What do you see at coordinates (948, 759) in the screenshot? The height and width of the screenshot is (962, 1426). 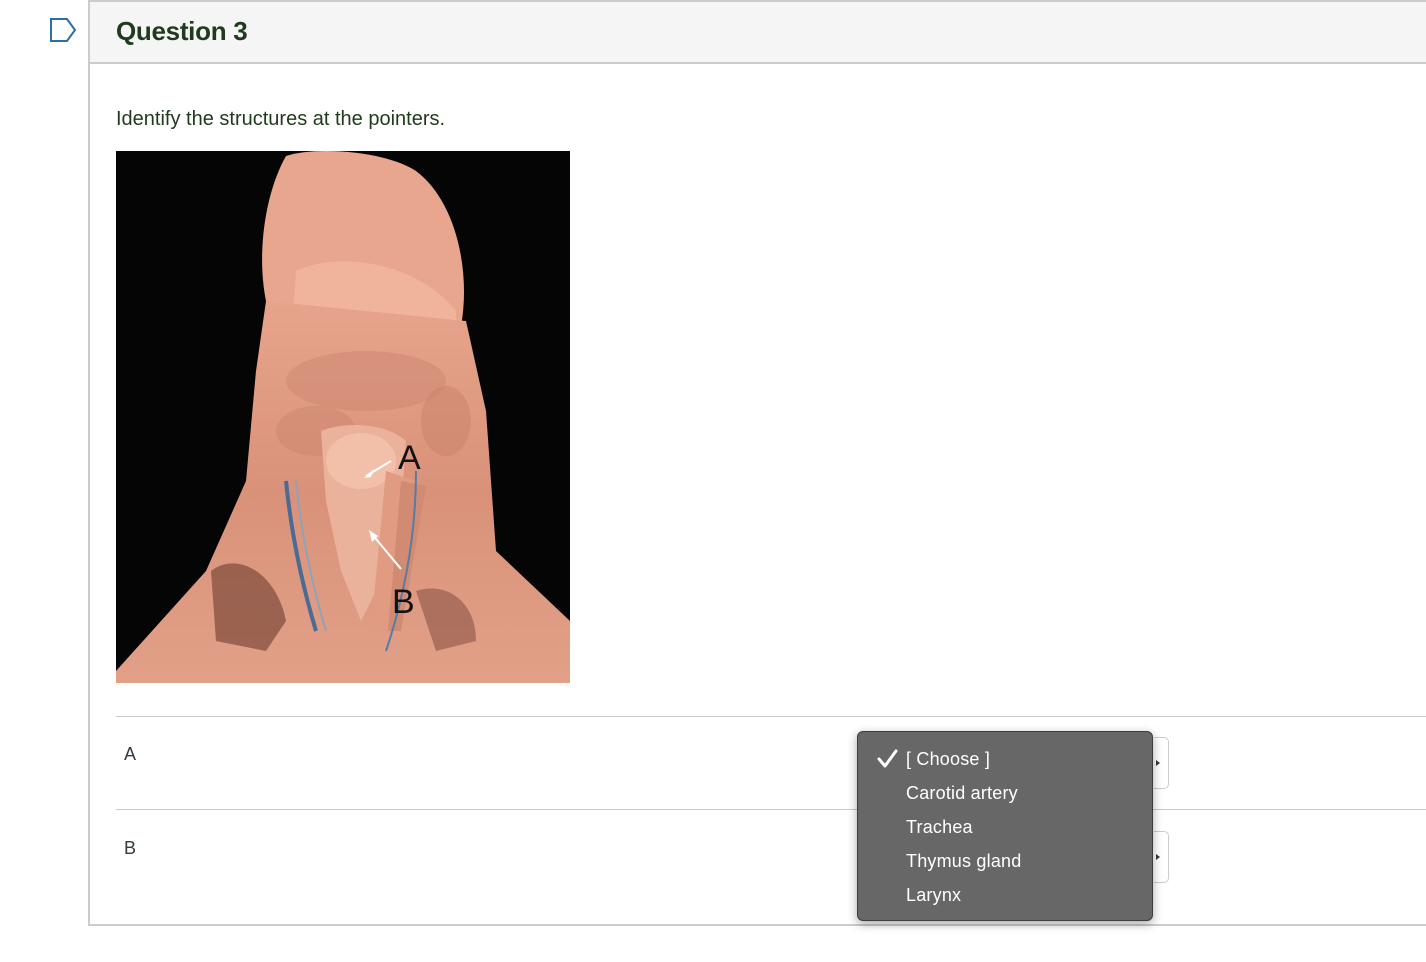 I see `dropdown-option-choose: [ Choose ]` at bounding box center [948, 759].